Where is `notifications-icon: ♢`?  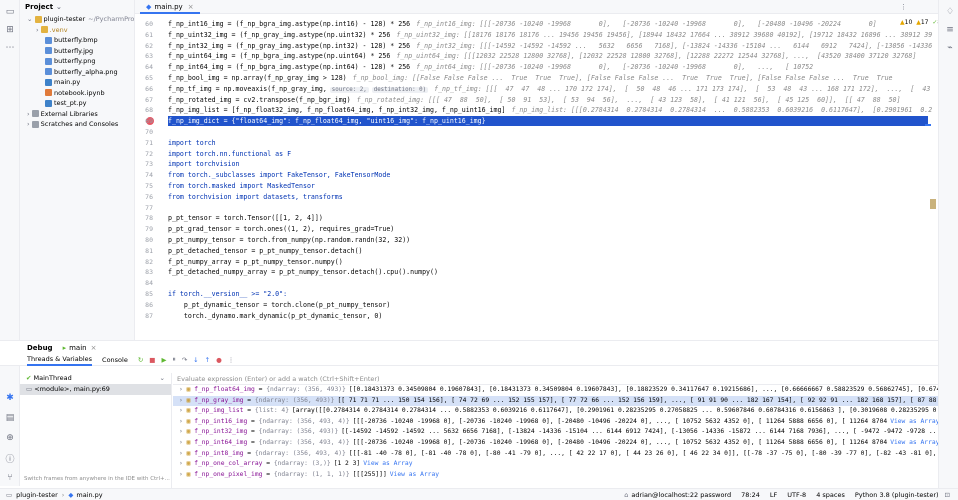
notifications-icon: ♢ is located at coordinates (950, 12).